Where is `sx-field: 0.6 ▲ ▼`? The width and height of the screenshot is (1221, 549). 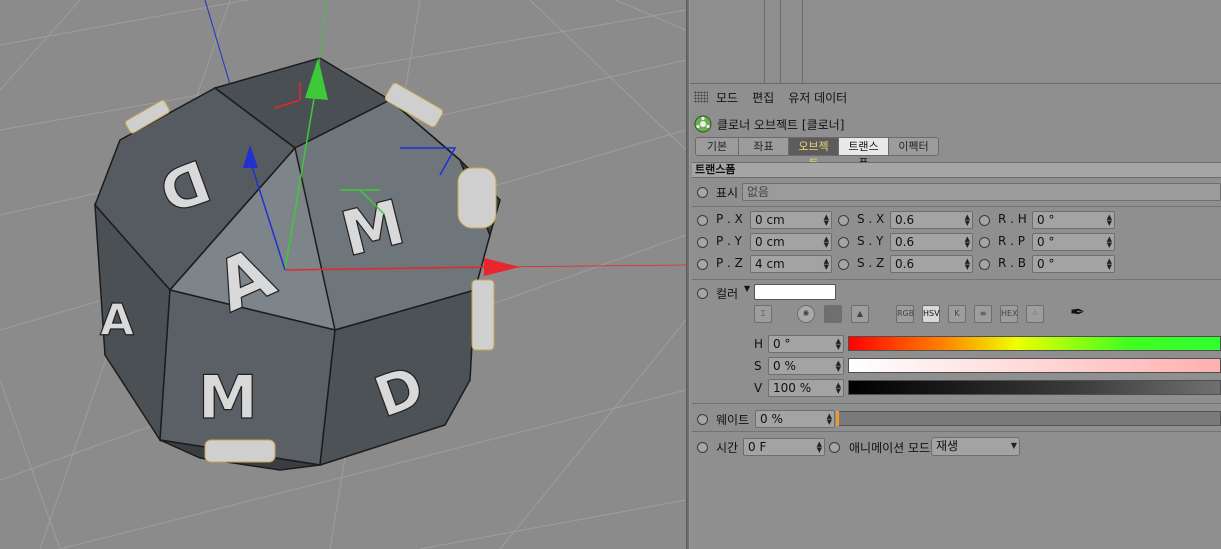 sx-field: 0.6 ▲ ▼ is located at coordinates (931, 220).